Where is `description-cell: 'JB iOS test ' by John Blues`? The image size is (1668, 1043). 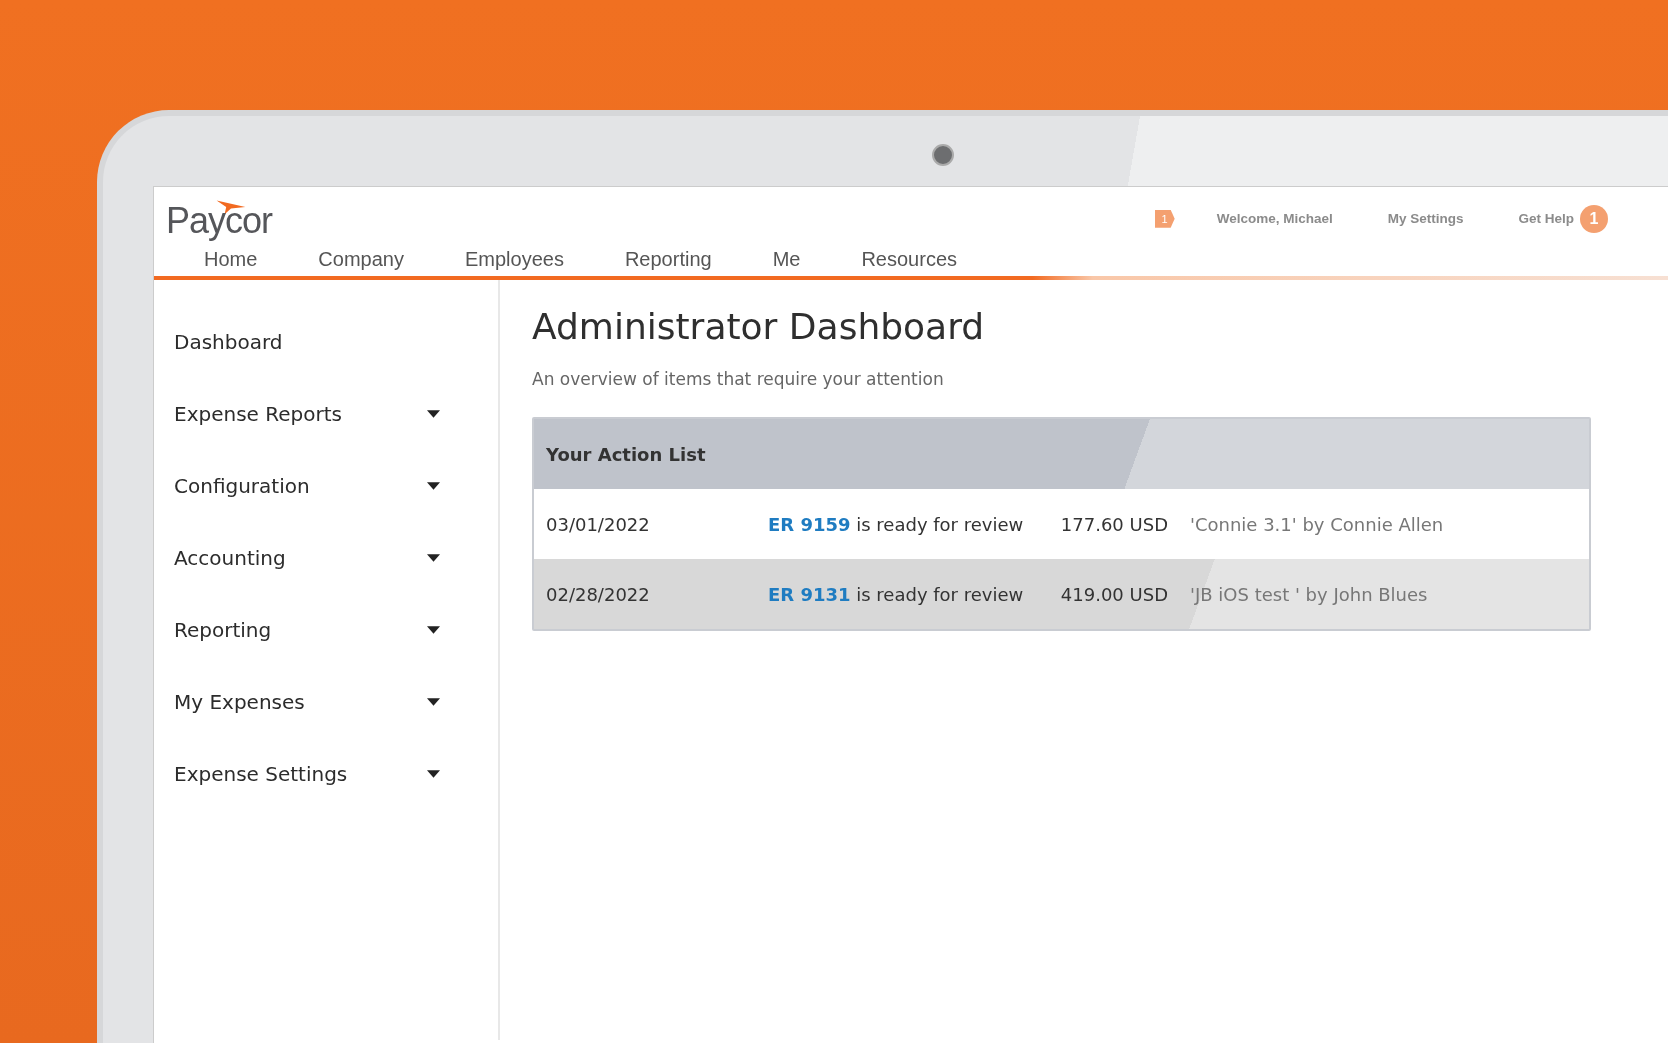
description-cell: 'JB iOS test ' by John Blues is located at coordinates (1309, 594).